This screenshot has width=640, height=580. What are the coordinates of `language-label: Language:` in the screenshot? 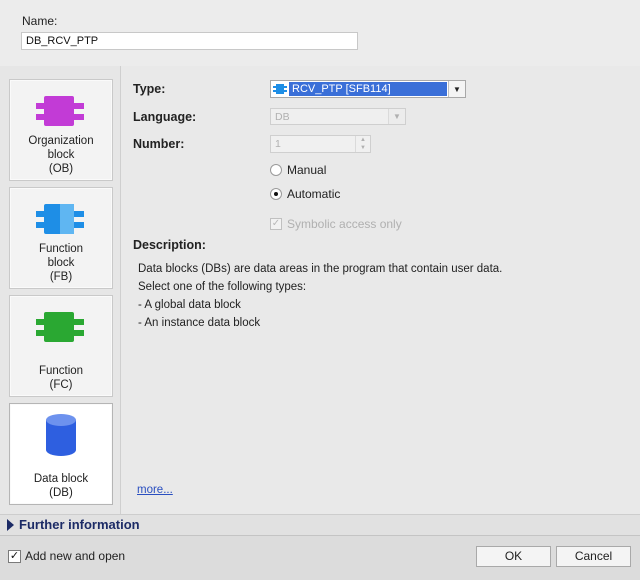 It's located at (165, 117).